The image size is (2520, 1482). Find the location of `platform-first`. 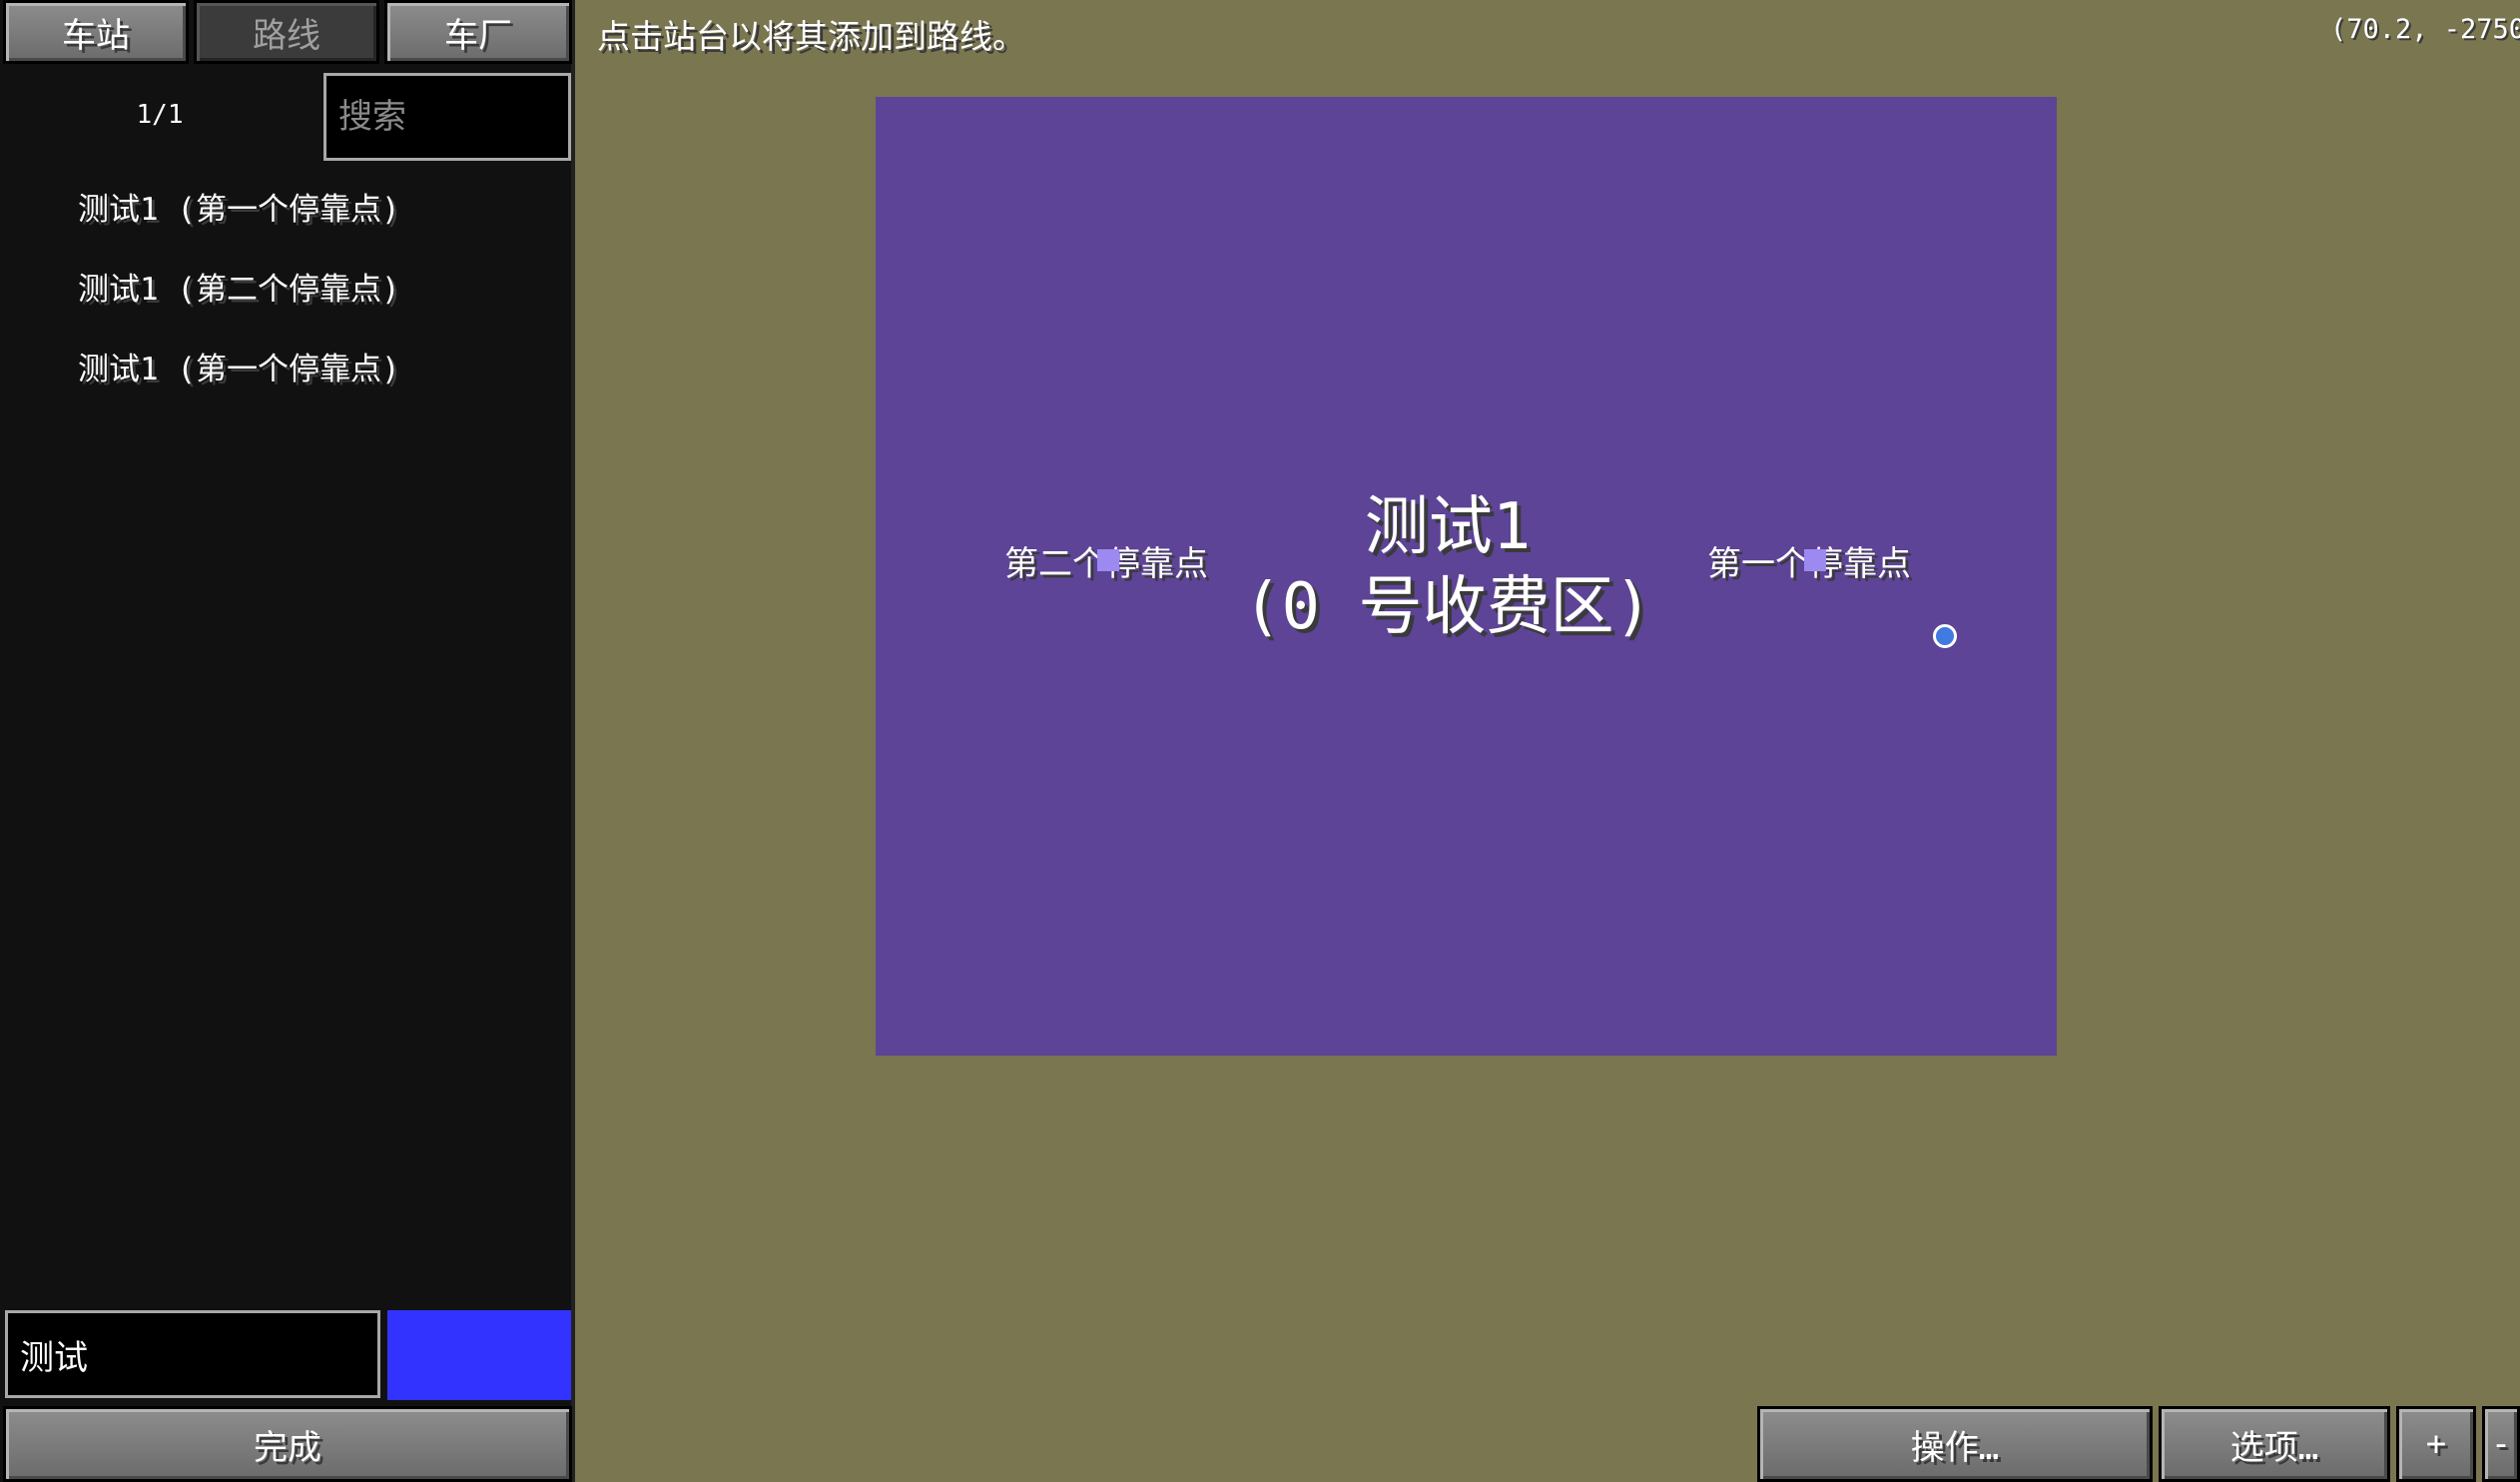

platform-first is located at coordinates (1815, 560).